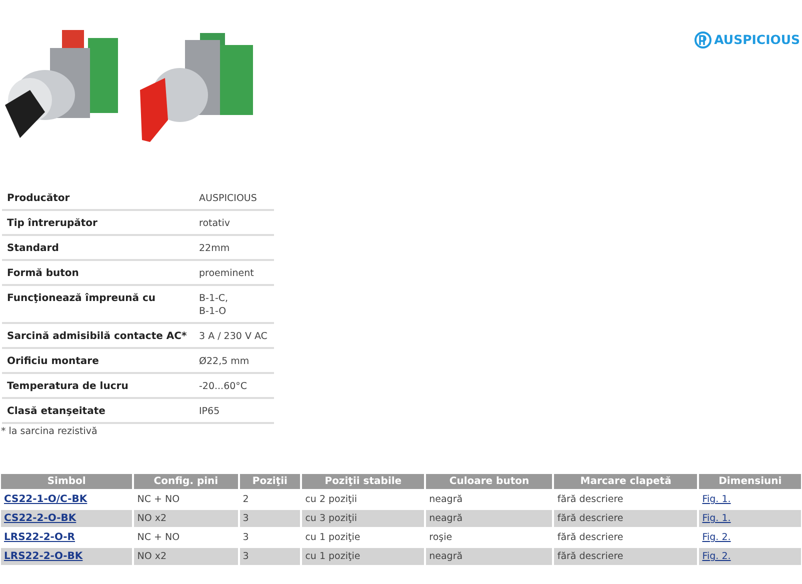 The image size is (802, 584). I want to click on table-cell-text: 2, so click(246, 500).